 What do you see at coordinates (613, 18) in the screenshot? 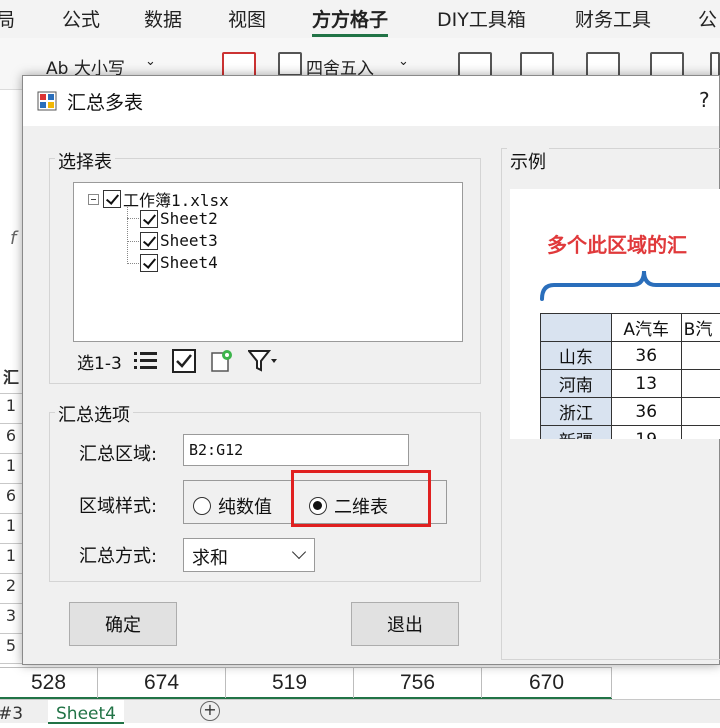
I see `tab-finance-tools: 财务工具` at bounding box center [613, 18].